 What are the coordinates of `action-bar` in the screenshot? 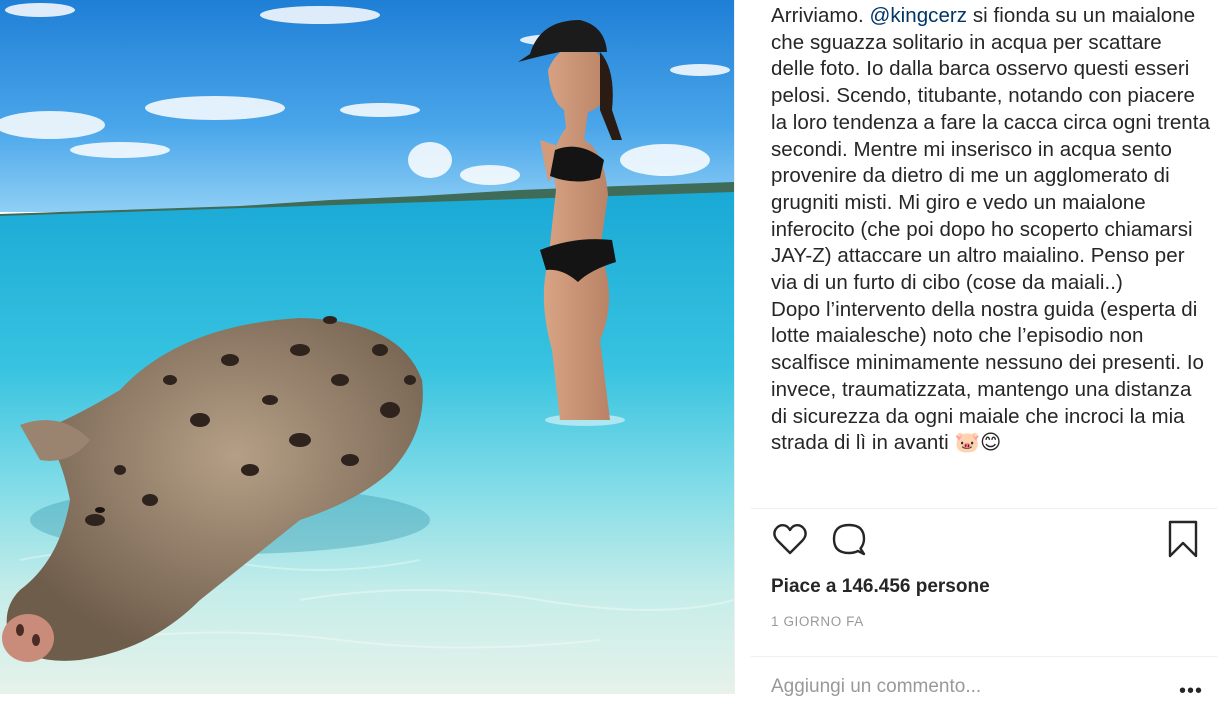 It's located at (985, 542).